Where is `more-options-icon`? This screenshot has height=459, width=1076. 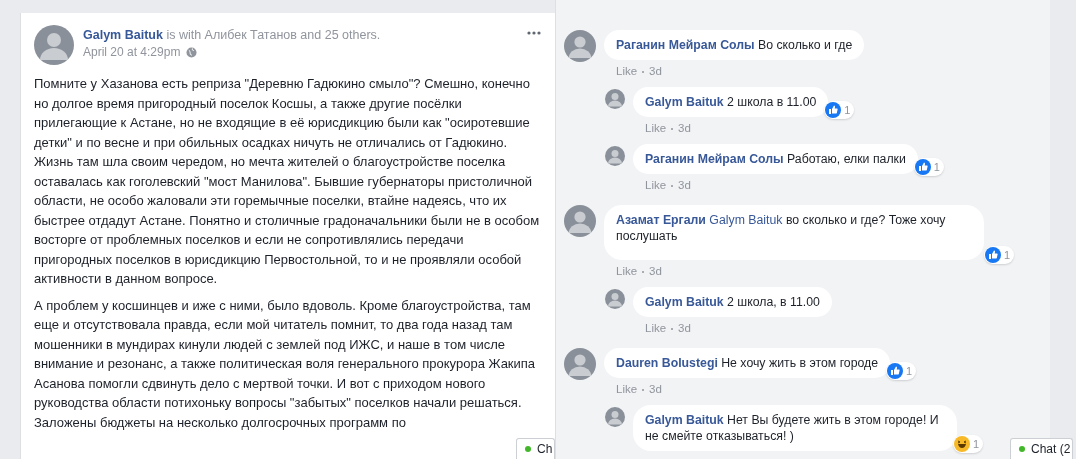 more-options-icon is located at coordinates (534, 33).